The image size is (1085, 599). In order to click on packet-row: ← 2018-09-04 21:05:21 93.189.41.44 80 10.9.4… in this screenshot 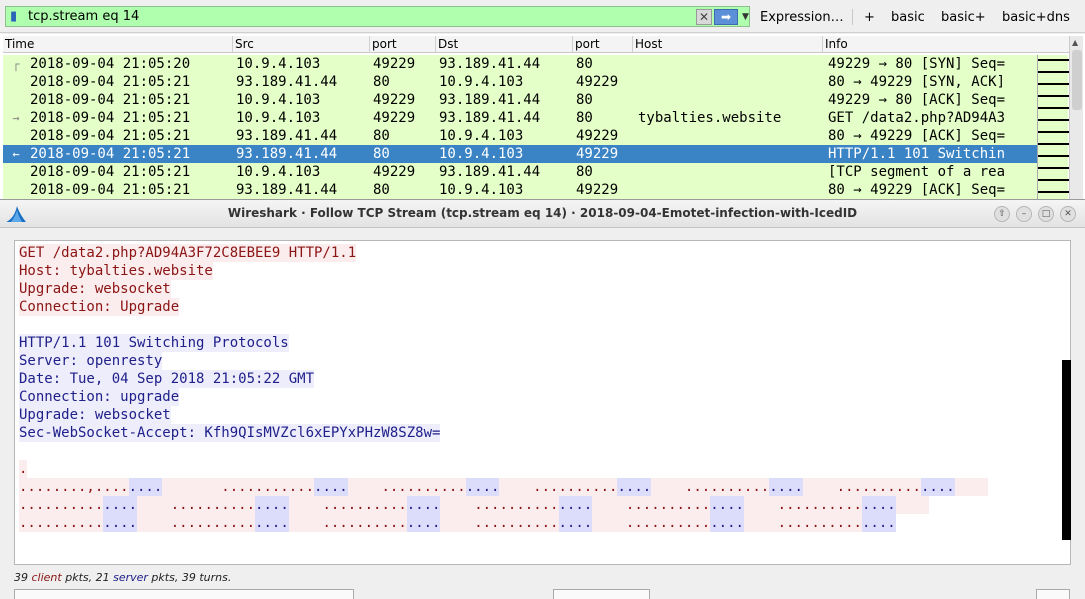, I will do `click(520, 154)`.